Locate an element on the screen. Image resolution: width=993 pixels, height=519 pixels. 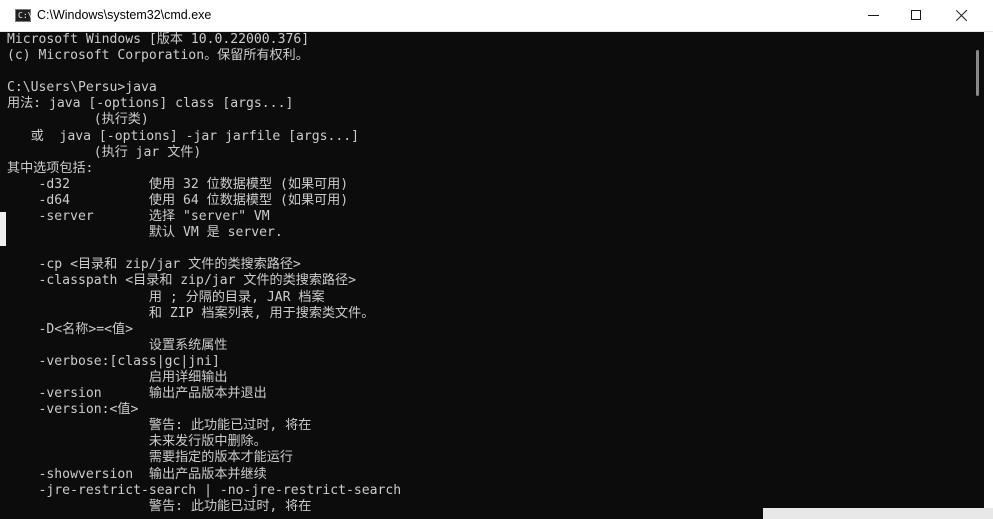
cmd-icon-prompt: C:\ is located at coordinates (25, 15).